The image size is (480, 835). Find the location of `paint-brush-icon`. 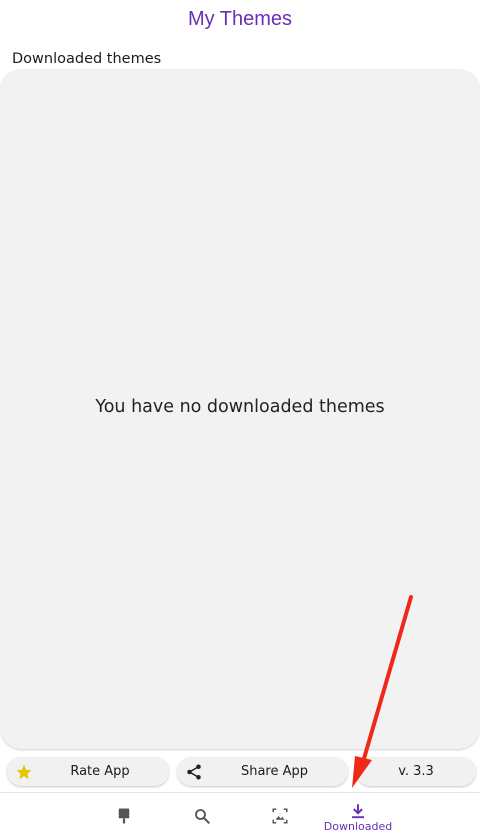

paint-brush-icon is located at coordinates (124, 816).